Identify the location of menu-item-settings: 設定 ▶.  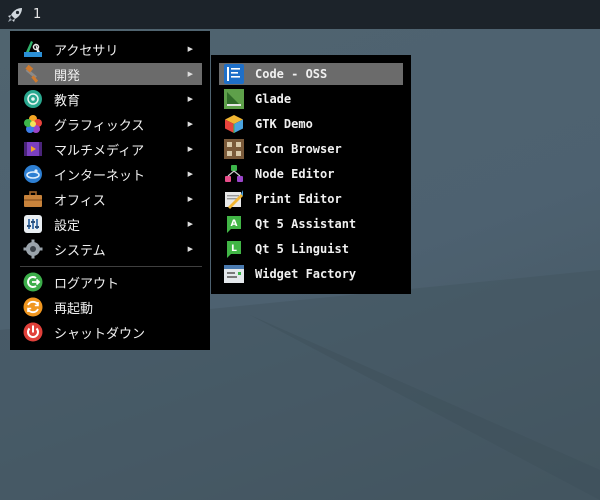
(110, 224).